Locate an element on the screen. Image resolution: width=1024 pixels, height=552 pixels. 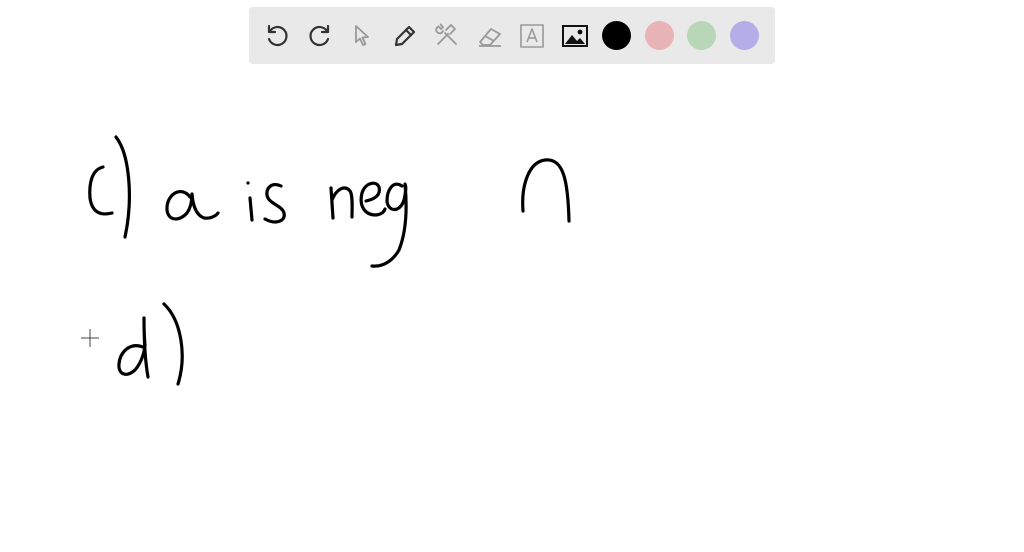
stroke-letter-d is located at coordinates (133, 347).